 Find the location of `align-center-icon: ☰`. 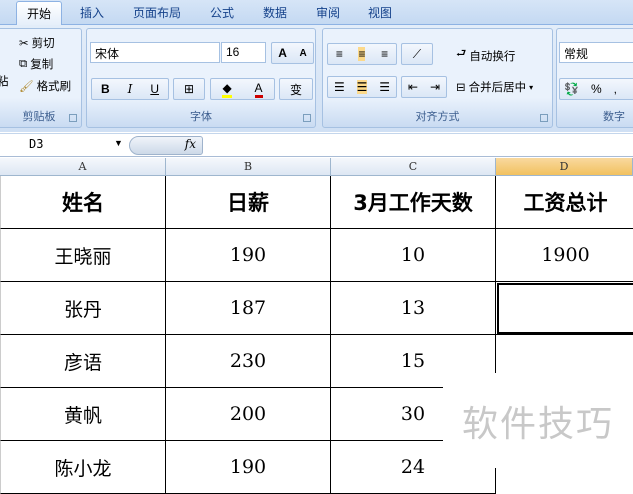

align-center-icon: ☰ is located at coordinates (362, 87).